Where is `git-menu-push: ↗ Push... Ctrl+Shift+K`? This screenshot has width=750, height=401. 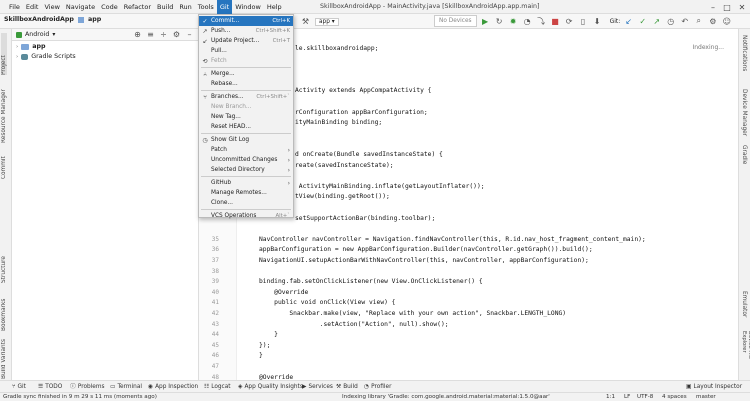 git-menu-push: ↗ Push... Ctrl+Shift+K is located at coordinates (246, 31).